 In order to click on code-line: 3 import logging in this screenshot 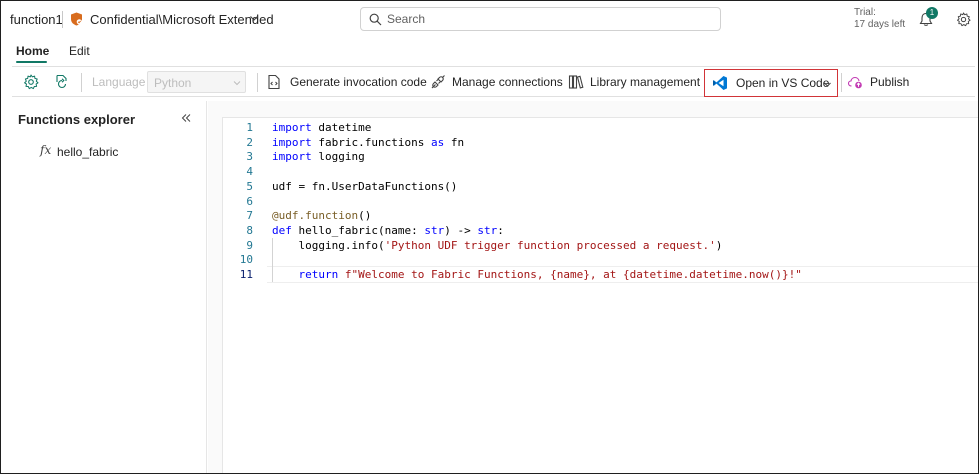, I will do `click(600, 156)`.